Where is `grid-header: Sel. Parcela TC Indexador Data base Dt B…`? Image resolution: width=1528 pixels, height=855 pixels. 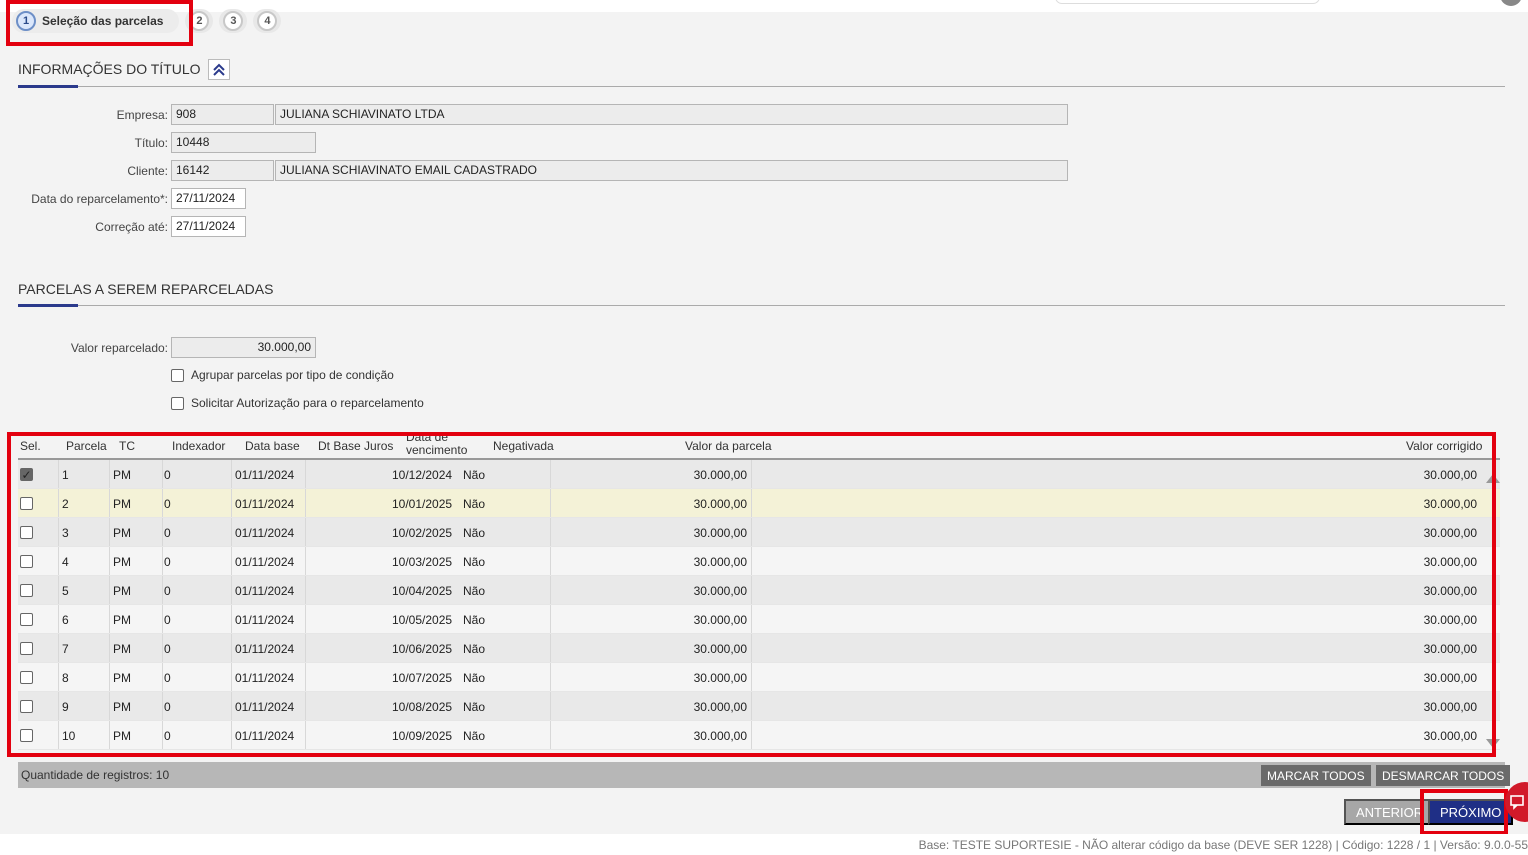
grid-header: Sel. Parcela TC Indexador Data base Dt B… is located at coordinates (759, 445).